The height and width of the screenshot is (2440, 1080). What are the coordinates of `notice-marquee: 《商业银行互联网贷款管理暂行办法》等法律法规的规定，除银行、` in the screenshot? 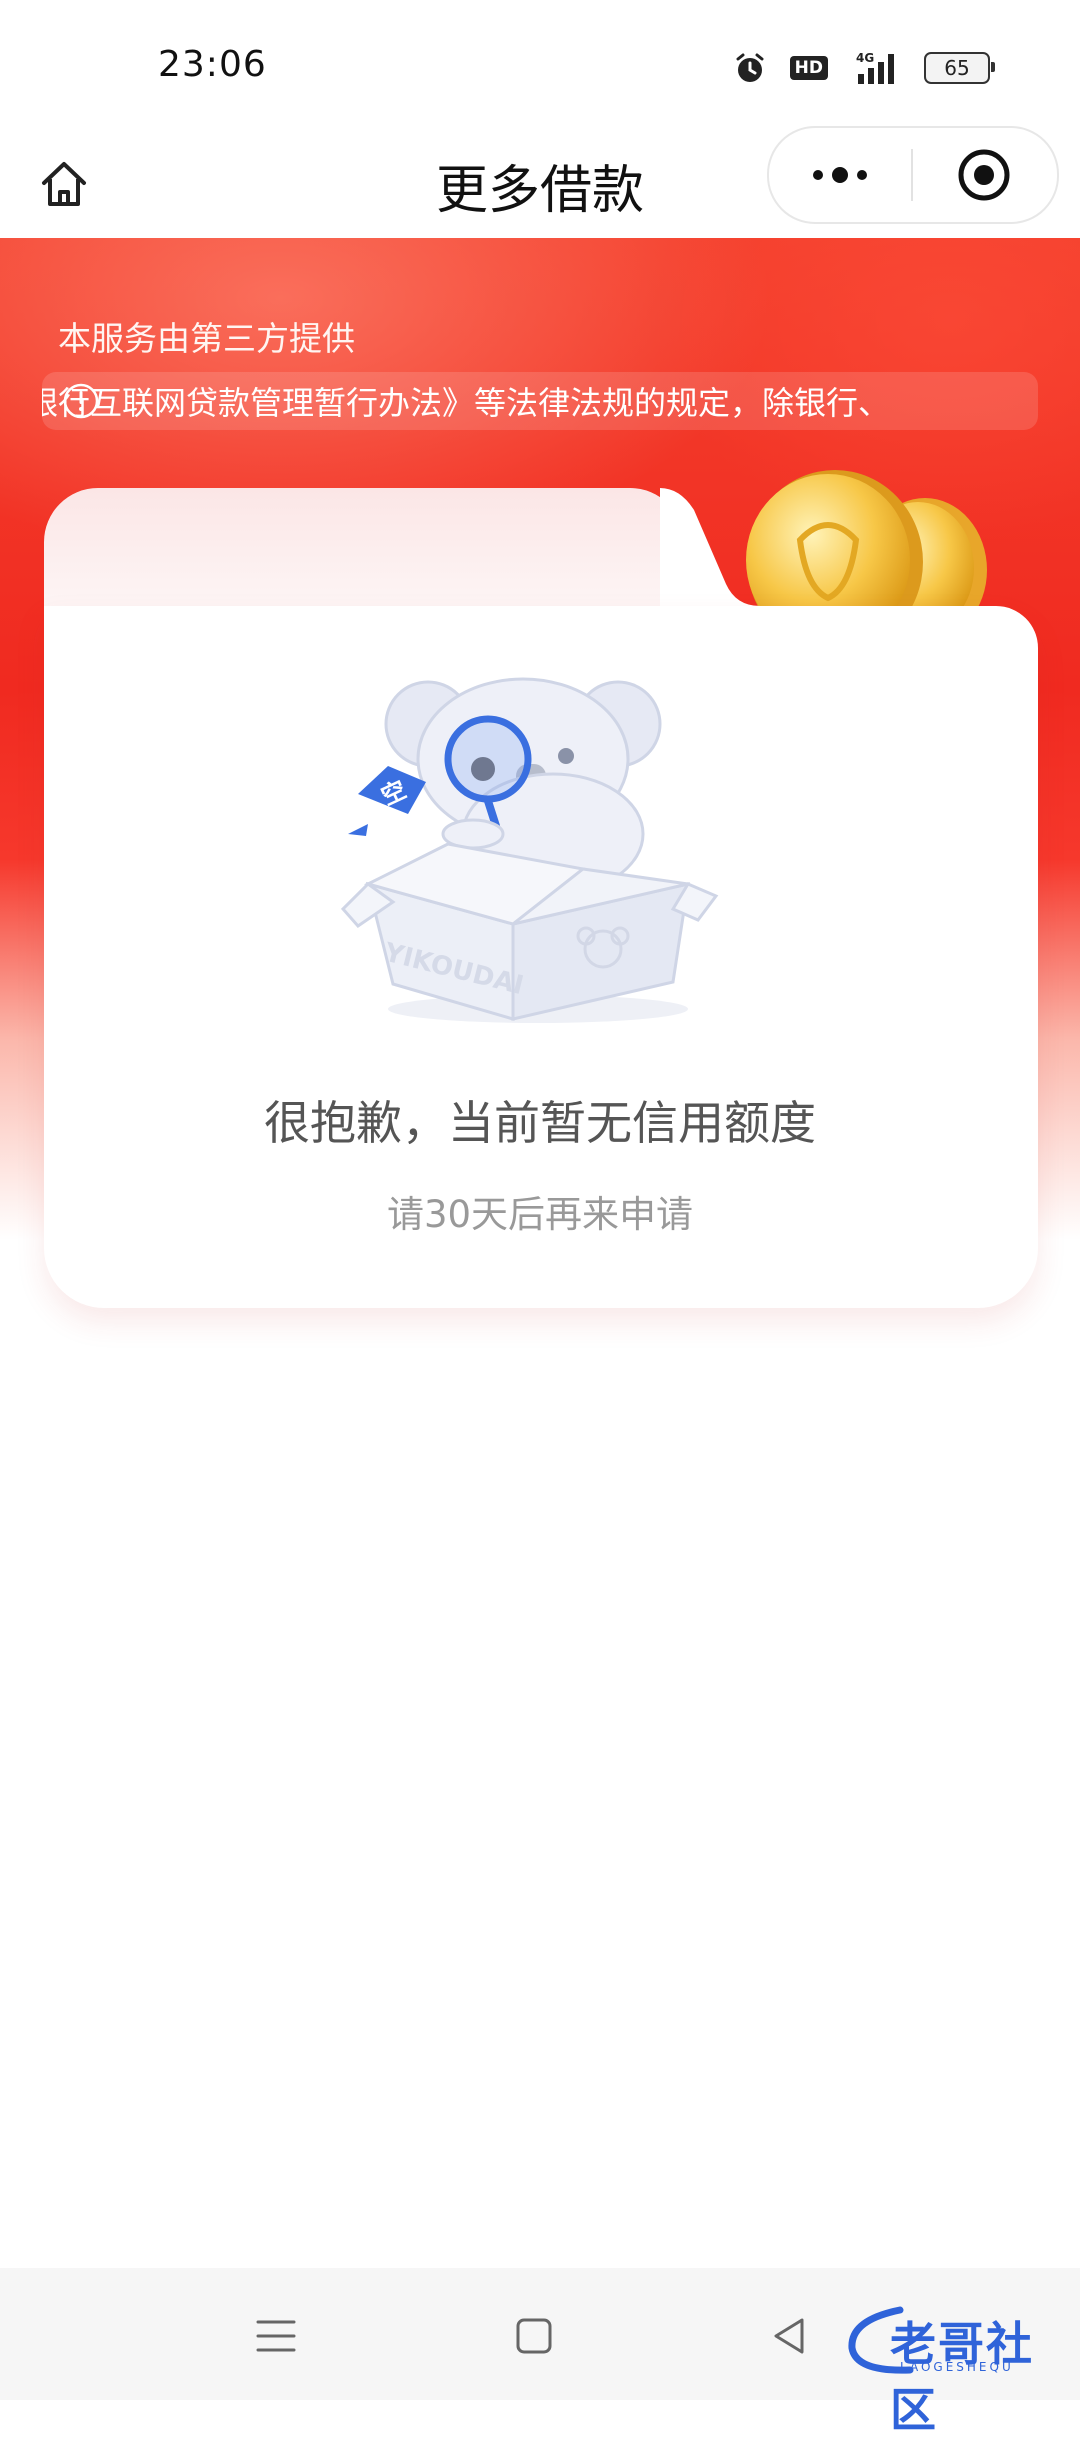 It's located at (540, 401).